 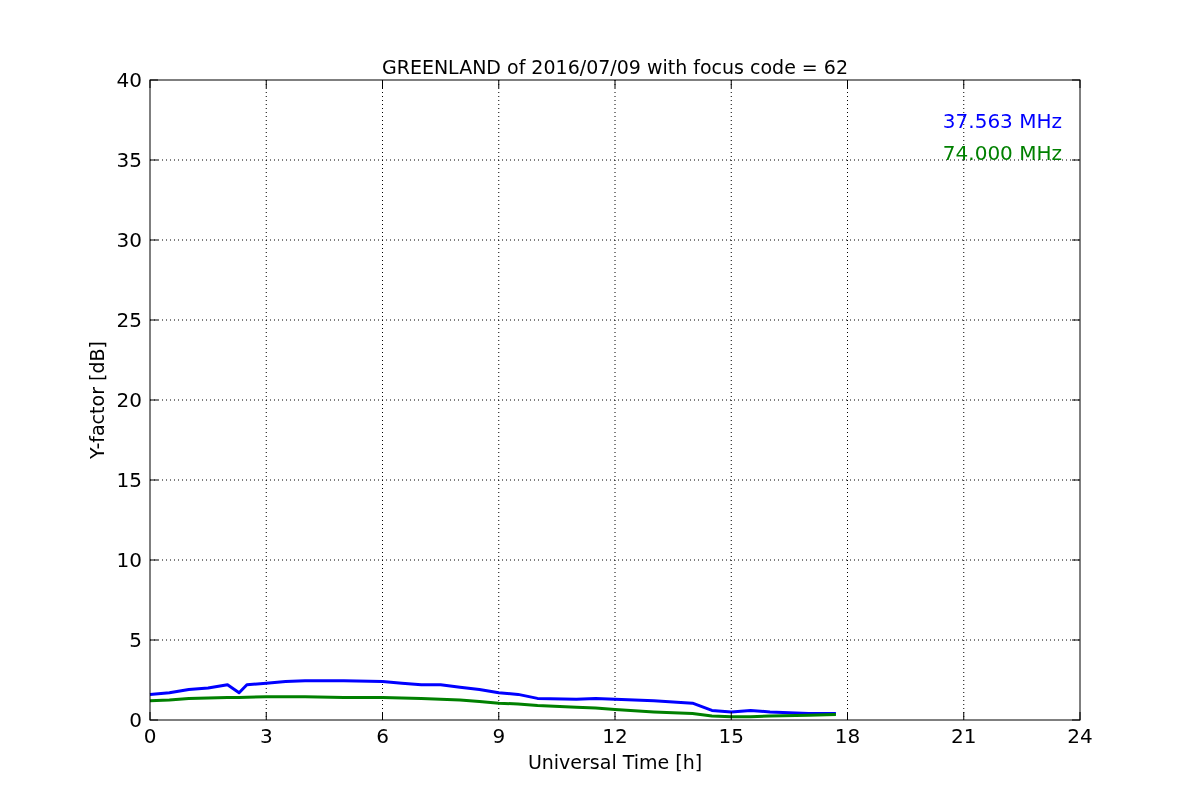 I want to click on x-tick-label: 6, so click(x=382, y=736).